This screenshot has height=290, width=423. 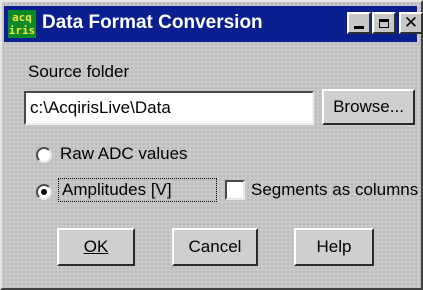 I want to click on maximize-icon, so click(x=384, y=23).